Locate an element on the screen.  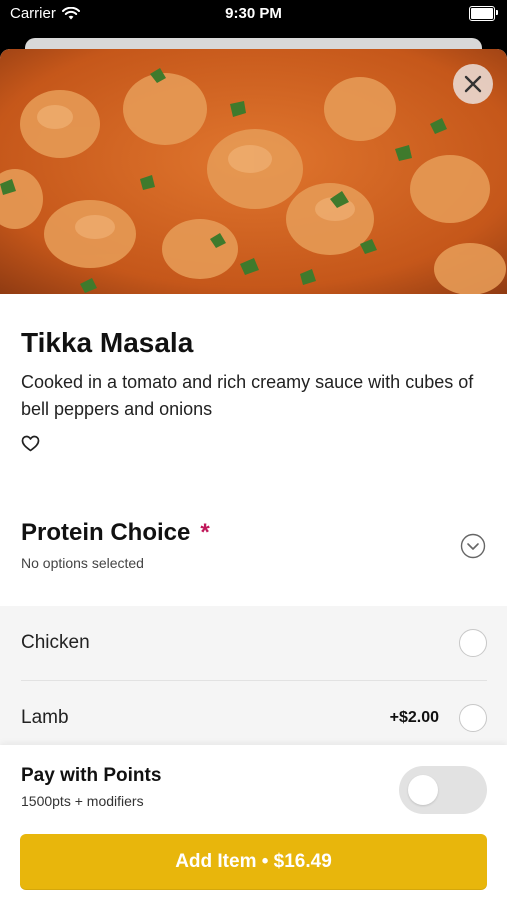
option-price: +$2.00 is located at coordinates (414, 717).